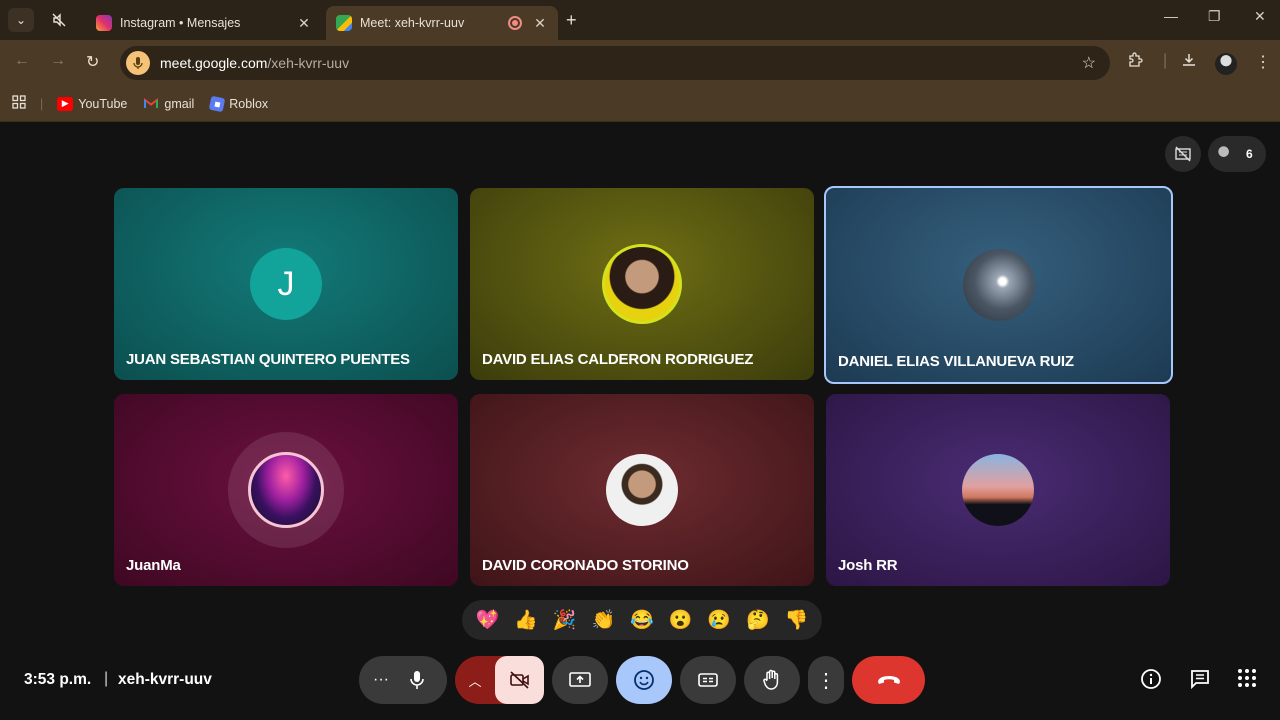 Image resolution: width=1280 pixels, height=720 pixels. I want to click on closed-captions-icon, so click(708, 680).